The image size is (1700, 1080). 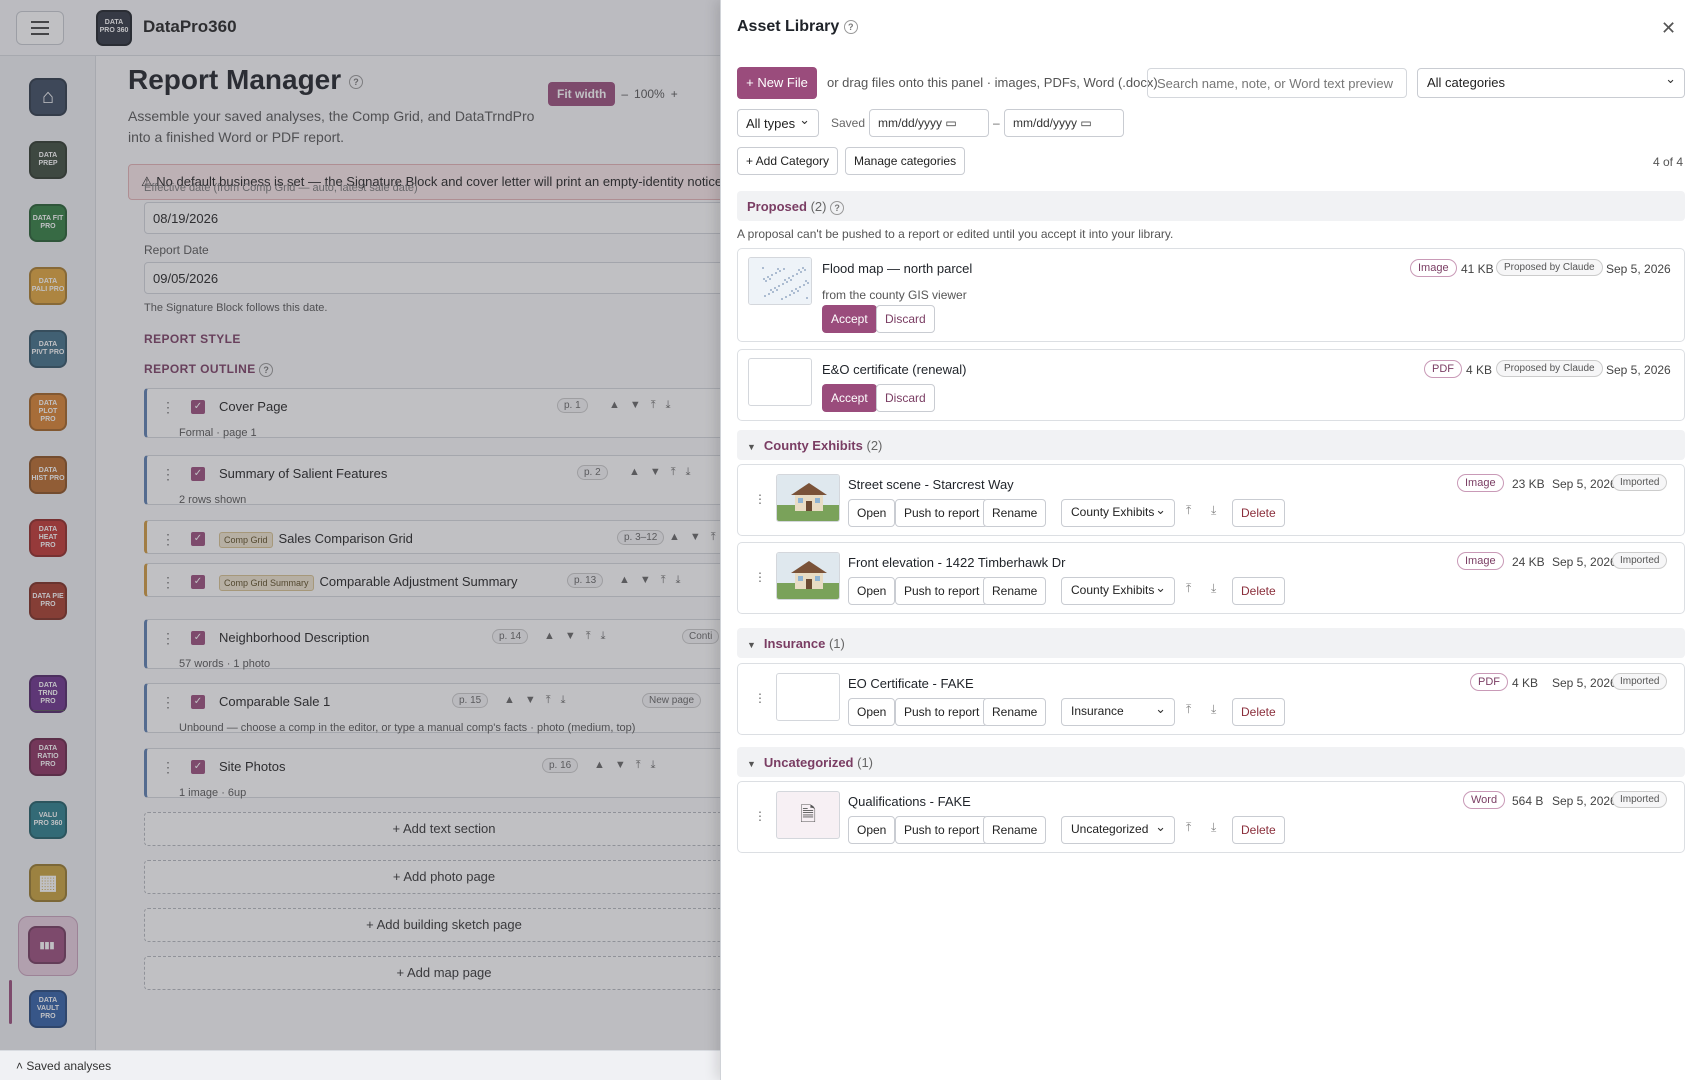 I want to click on category-group-header: ▼ County Exhibits (2), so click(x=1211, y=445).